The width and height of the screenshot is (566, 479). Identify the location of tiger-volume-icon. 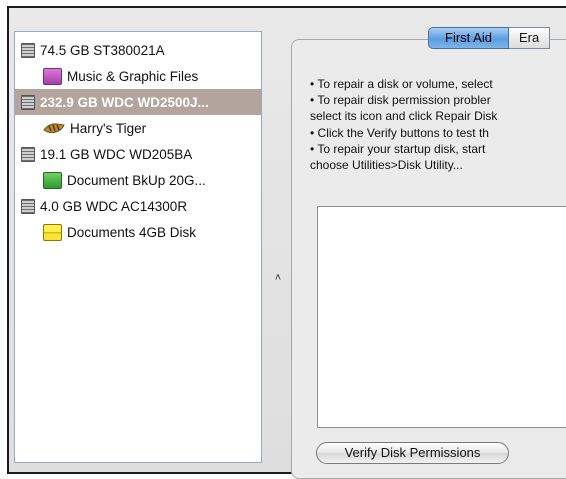
(54, 128).